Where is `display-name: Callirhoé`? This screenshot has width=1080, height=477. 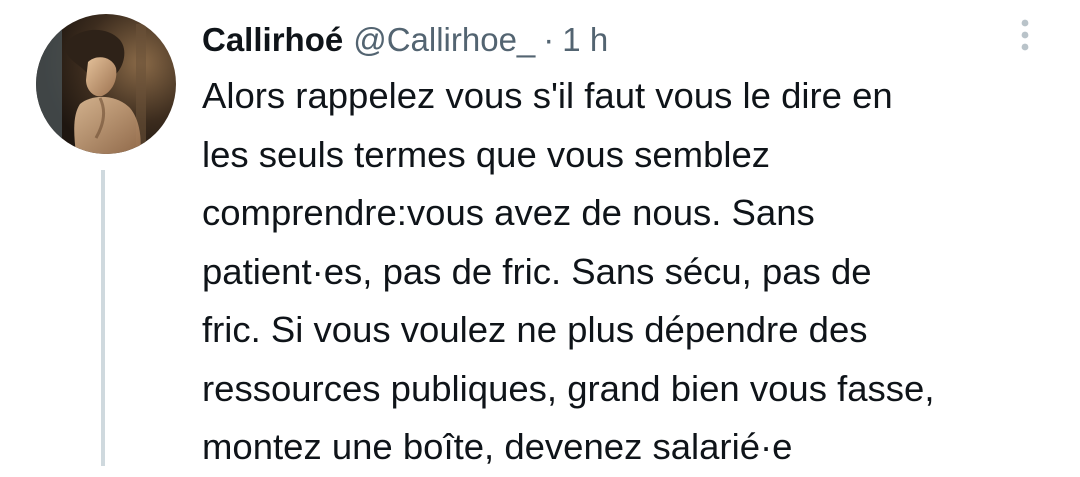
display-name: Callirhoé is located at coordinates (272, 40).